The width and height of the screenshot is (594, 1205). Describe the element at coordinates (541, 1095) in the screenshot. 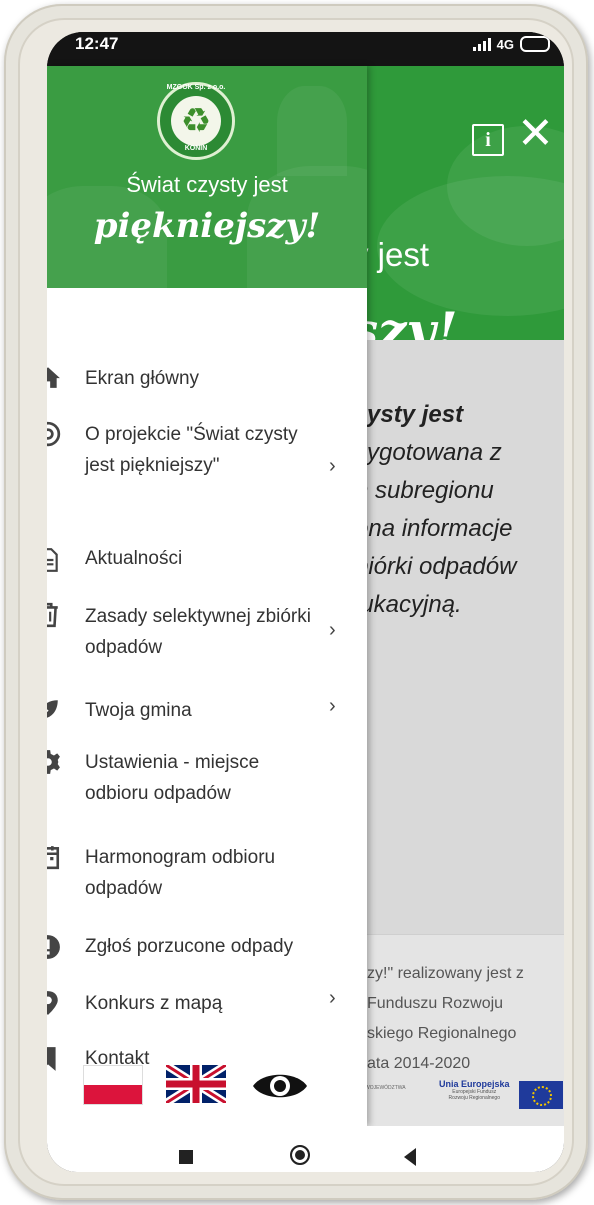

I see `eu-flag` at that location.